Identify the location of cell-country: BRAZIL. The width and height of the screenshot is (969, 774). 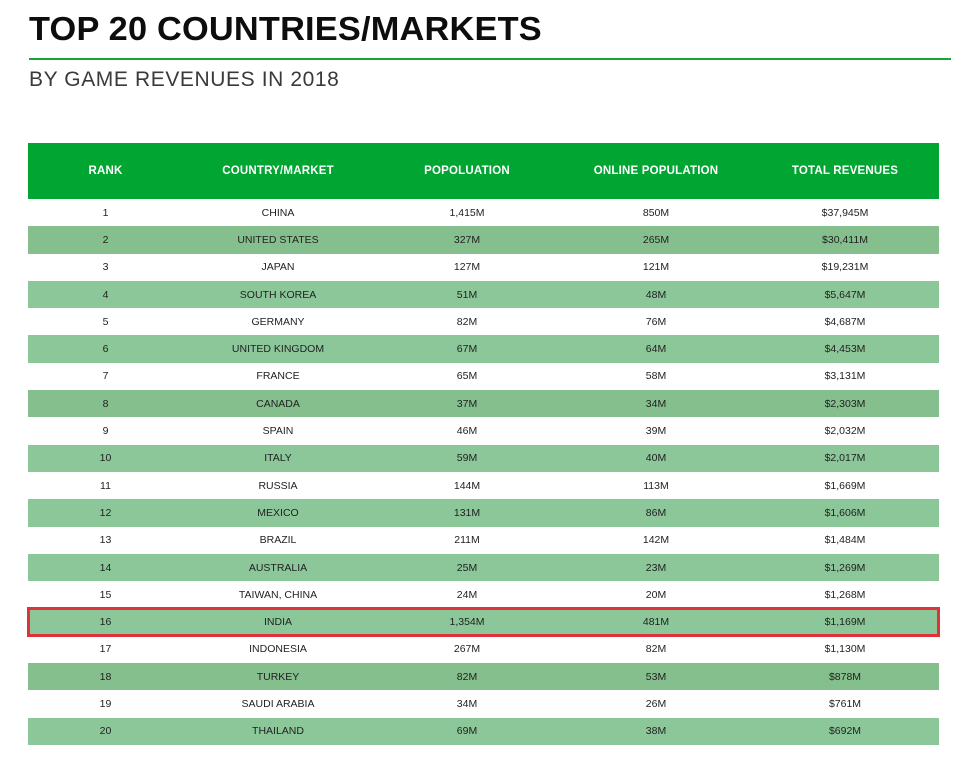
(278, 540).